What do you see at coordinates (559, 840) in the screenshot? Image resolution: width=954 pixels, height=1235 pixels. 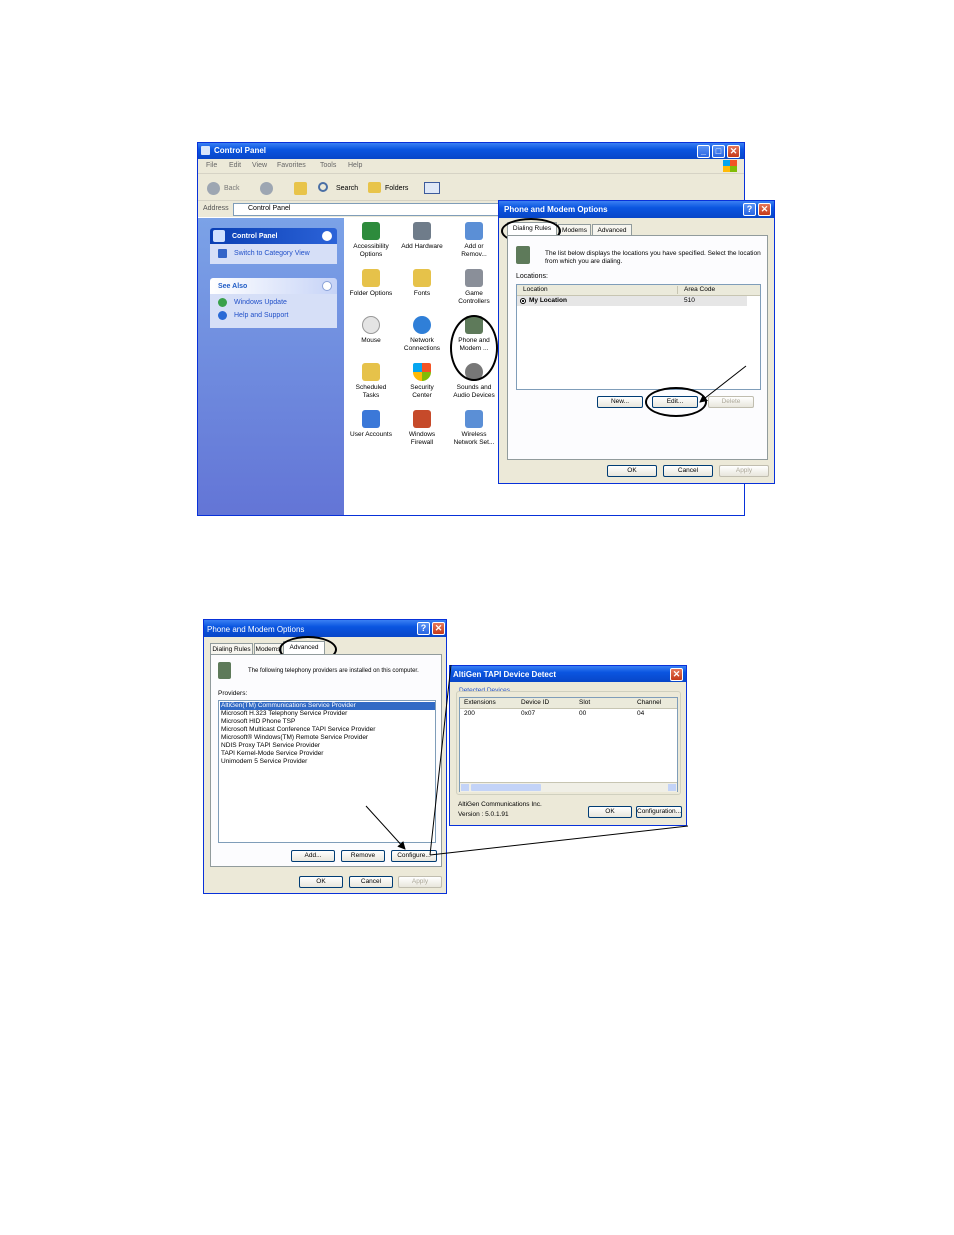 I see `connector-line-bottom` at bounding box center [559, 840].